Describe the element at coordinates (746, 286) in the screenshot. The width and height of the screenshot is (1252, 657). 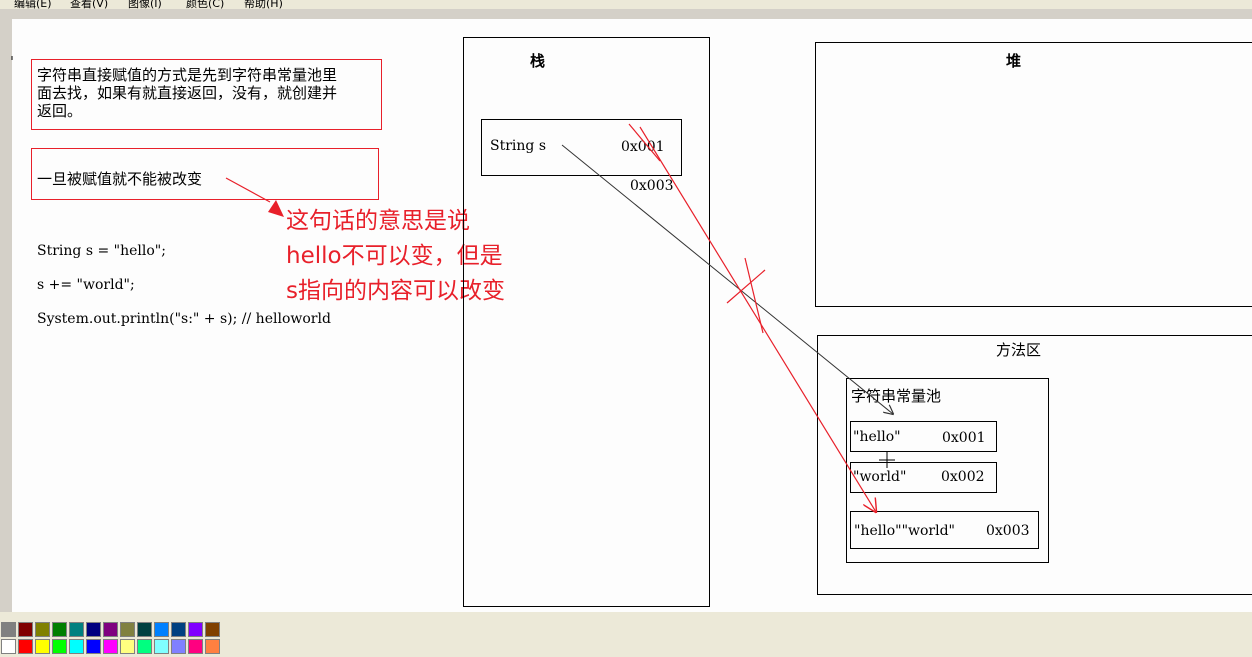
I see `cross-mark-b` at that location.